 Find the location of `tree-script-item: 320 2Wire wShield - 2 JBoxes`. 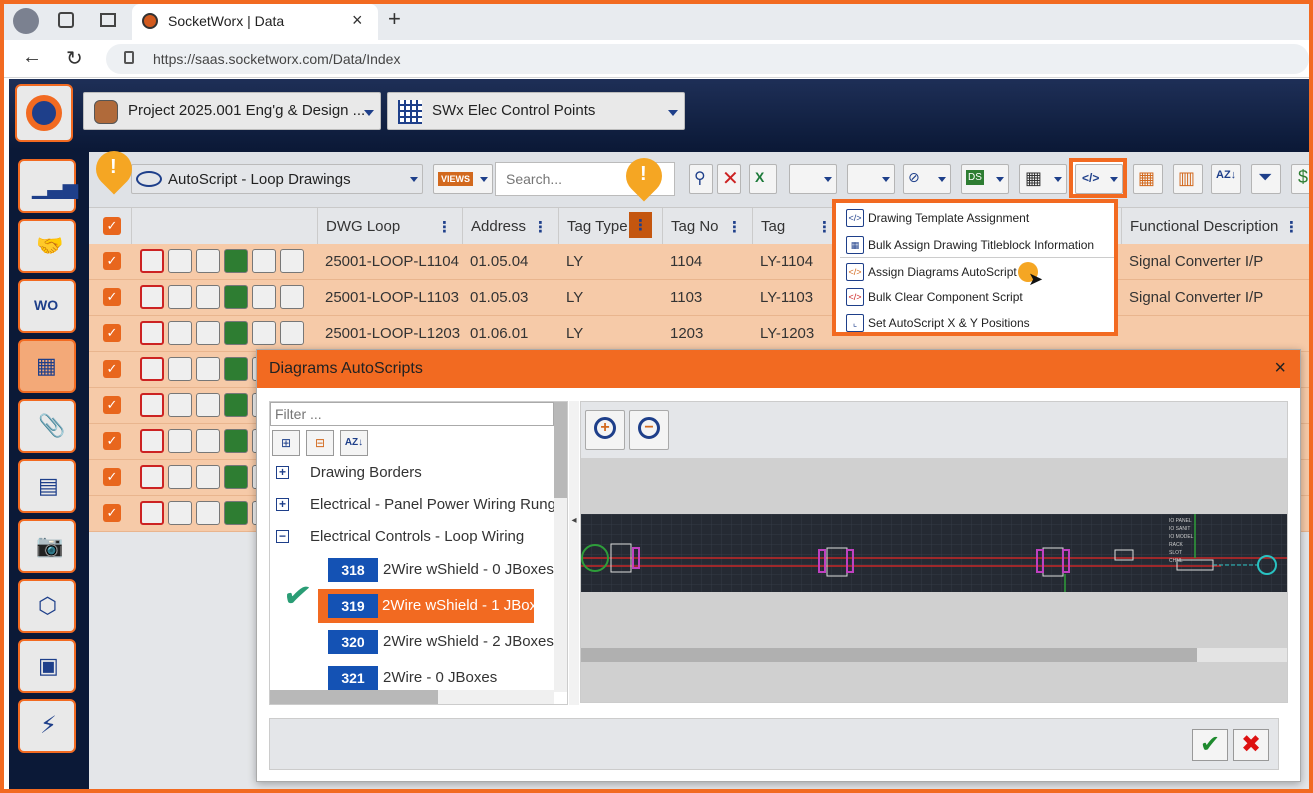

tree-script-item: 320 2Wire wShield - 2 JBoxes is located at coordinates (441, 642).